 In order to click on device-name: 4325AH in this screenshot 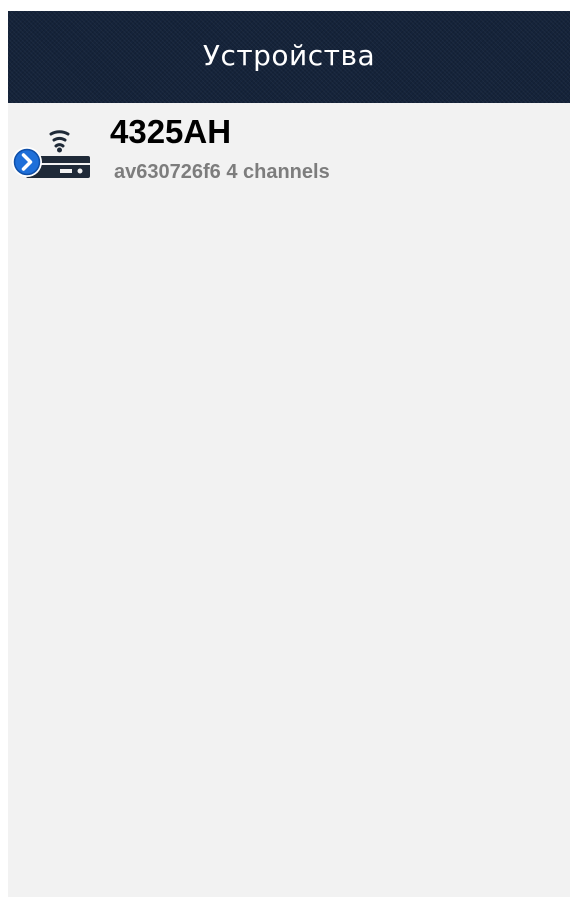, I will do `click(171, 131)`.